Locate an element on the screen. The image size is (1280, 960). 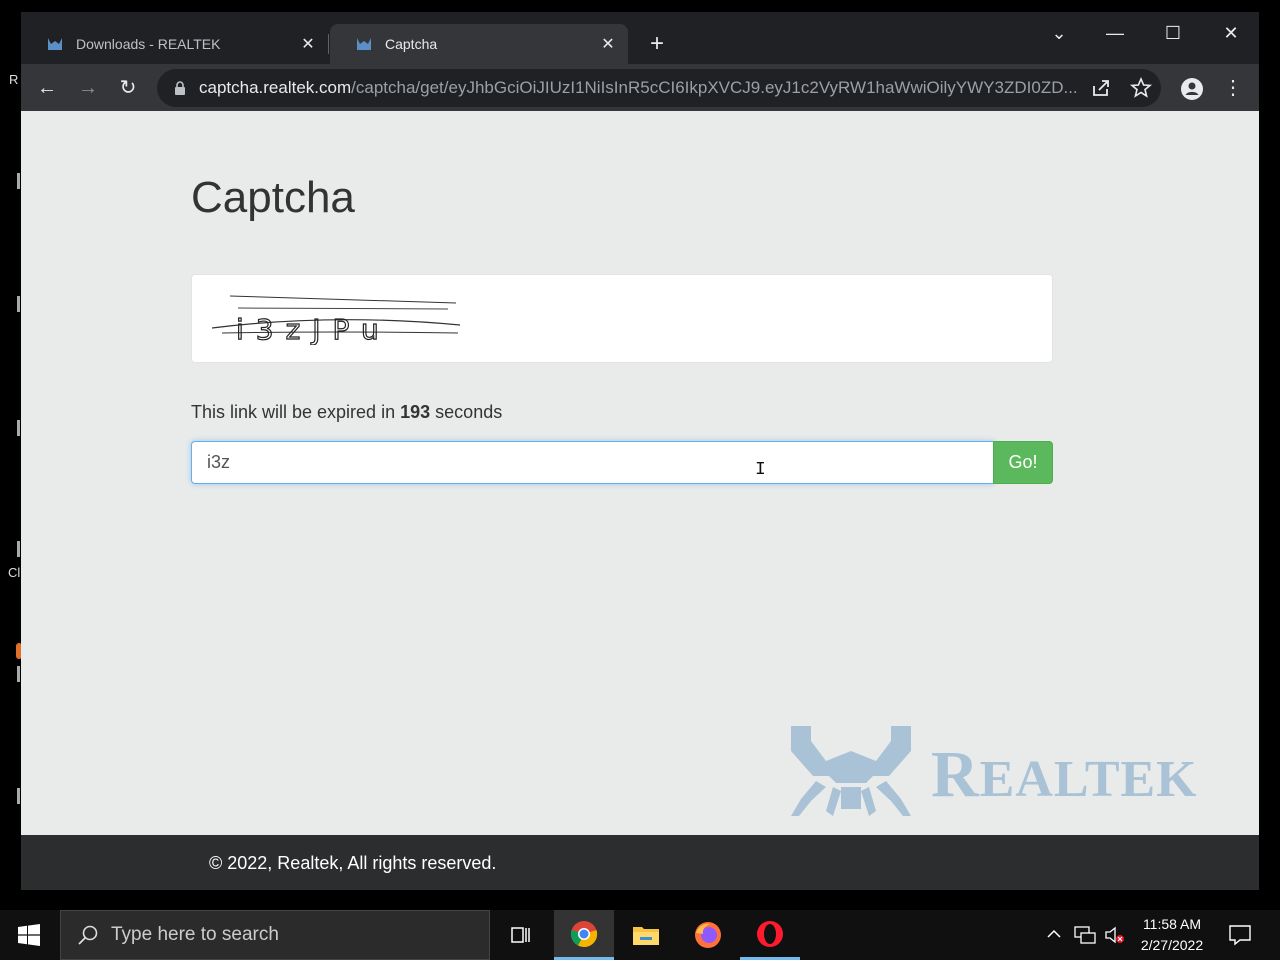
taskbar-opera is located at coordinates (770, 935).